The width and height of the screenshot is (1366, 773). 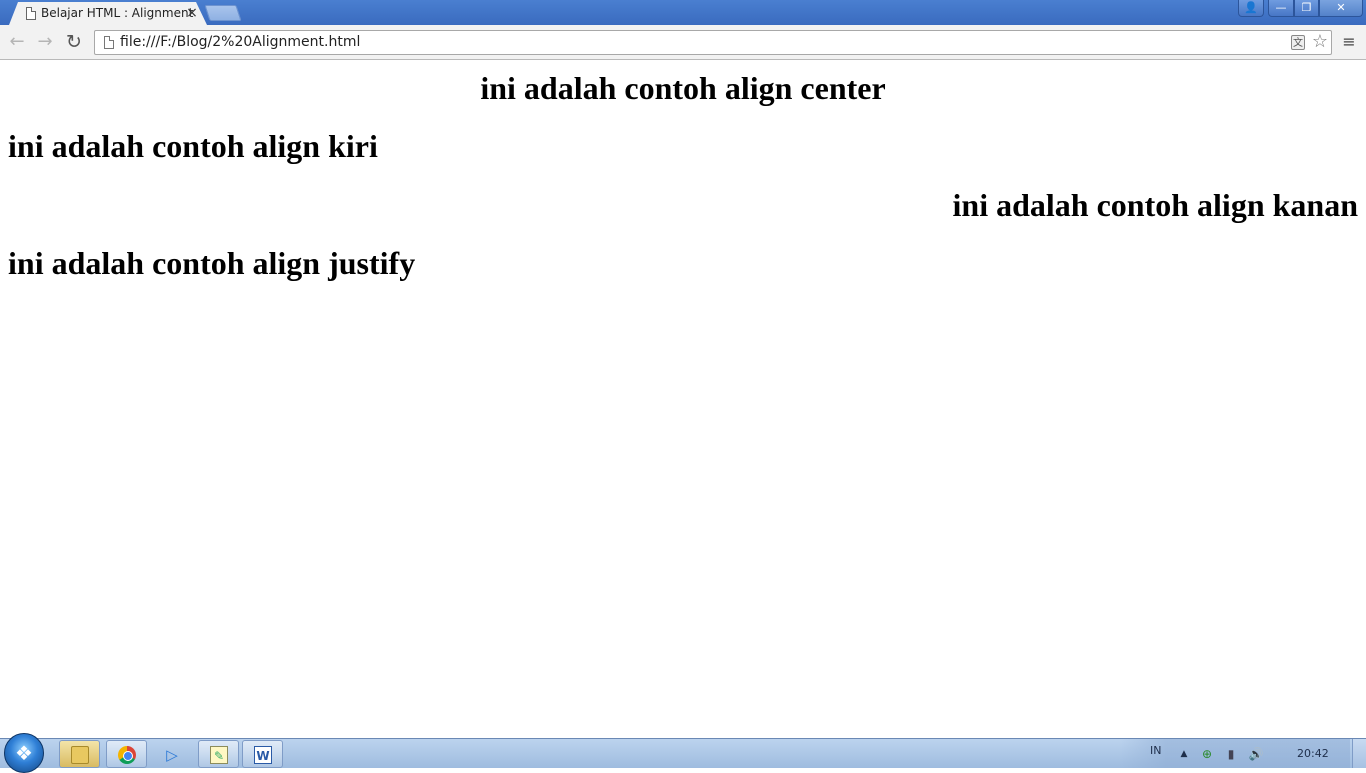 What do you see at coordinates (1184, 754) in the screenshot?
I see `show-hidden-icons-icon: ▲` at bounding box center [1184, 754].